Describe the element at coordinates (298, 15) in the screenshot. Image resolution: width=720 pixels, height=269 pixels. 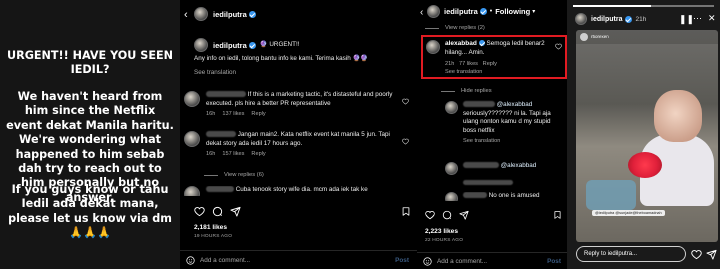
I see `post-header: ‹ iedilputra` at that location.